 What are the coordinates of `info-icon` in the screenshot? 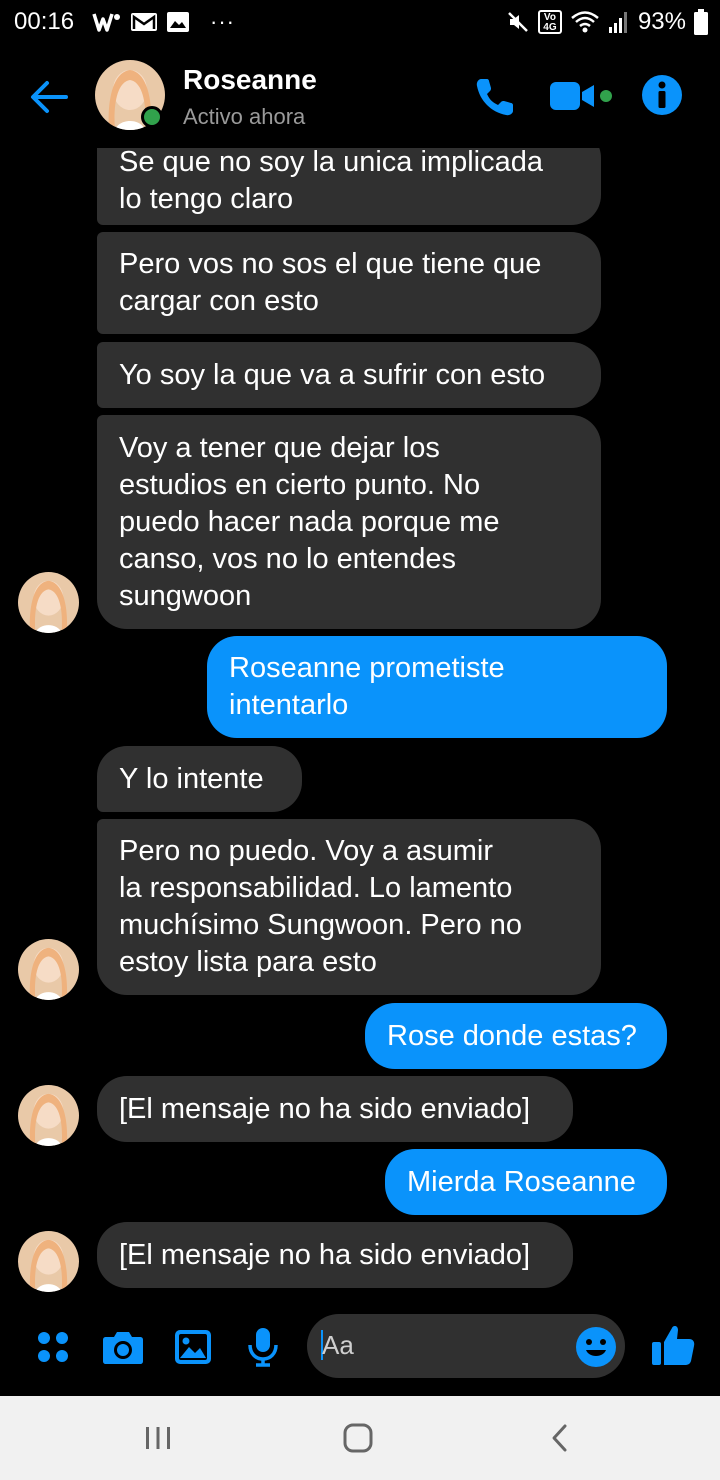 It's located at (662, 95).